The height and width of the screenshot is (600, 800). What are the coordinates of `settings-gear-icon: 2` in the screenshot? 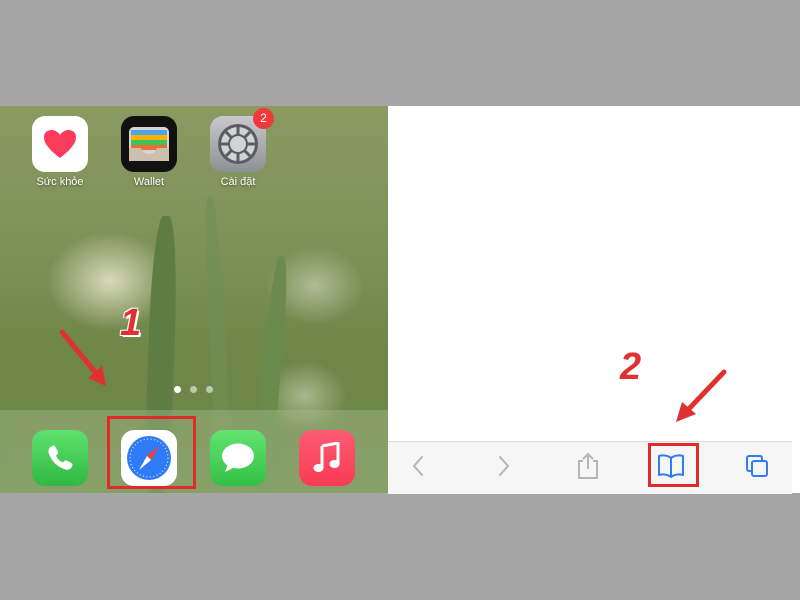 It's located at (242, 140).